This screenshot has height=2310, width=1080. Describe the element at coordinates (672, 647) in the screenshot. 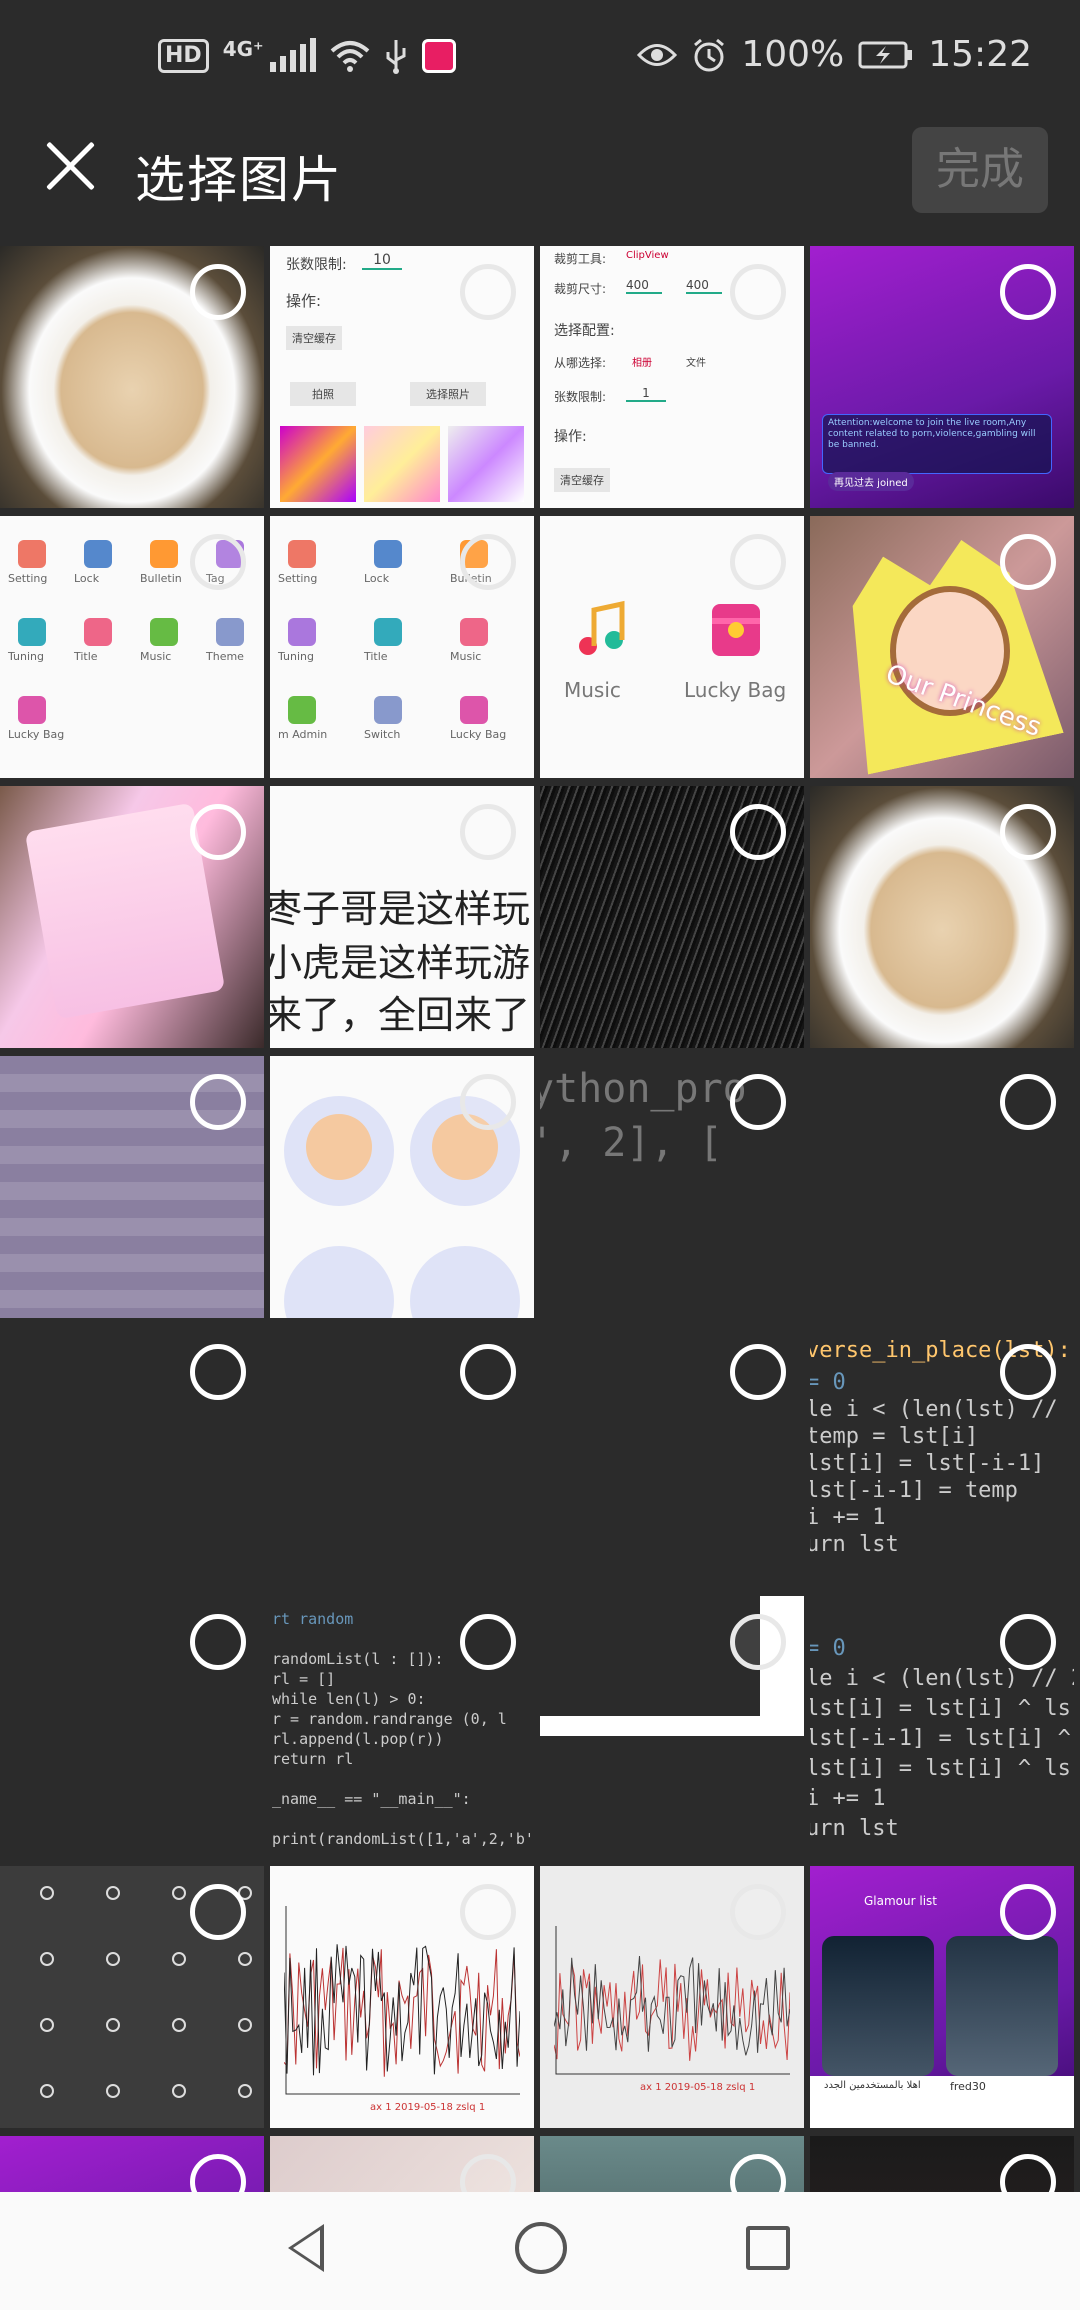

I see `photo-thumbnail: Music Lucky Bag` at that location.